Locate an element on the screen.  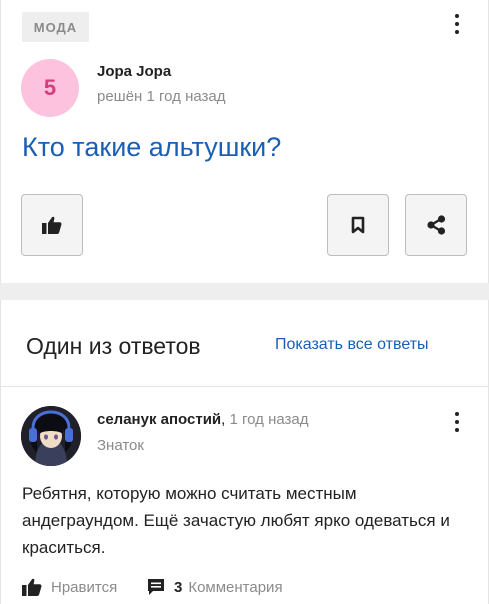
comments-button: 3 Комментария is located at coordinates (215, 587).